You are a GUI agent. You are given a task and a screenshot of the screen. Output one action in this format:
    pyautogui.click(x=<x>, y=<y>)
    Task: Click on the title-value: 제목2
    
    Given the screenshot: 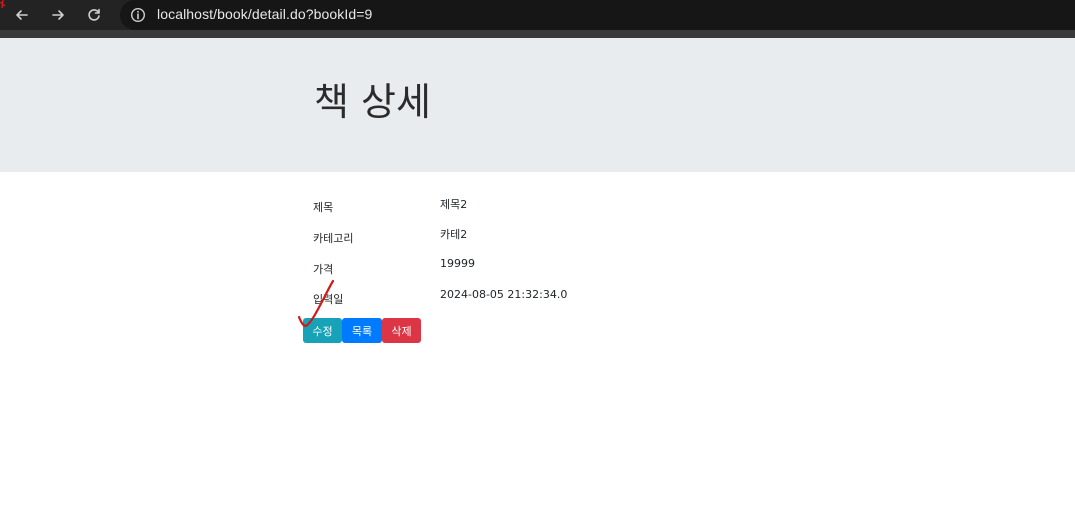 What is the action you would take?
    pyautogui.click(x=454, y=204)
    